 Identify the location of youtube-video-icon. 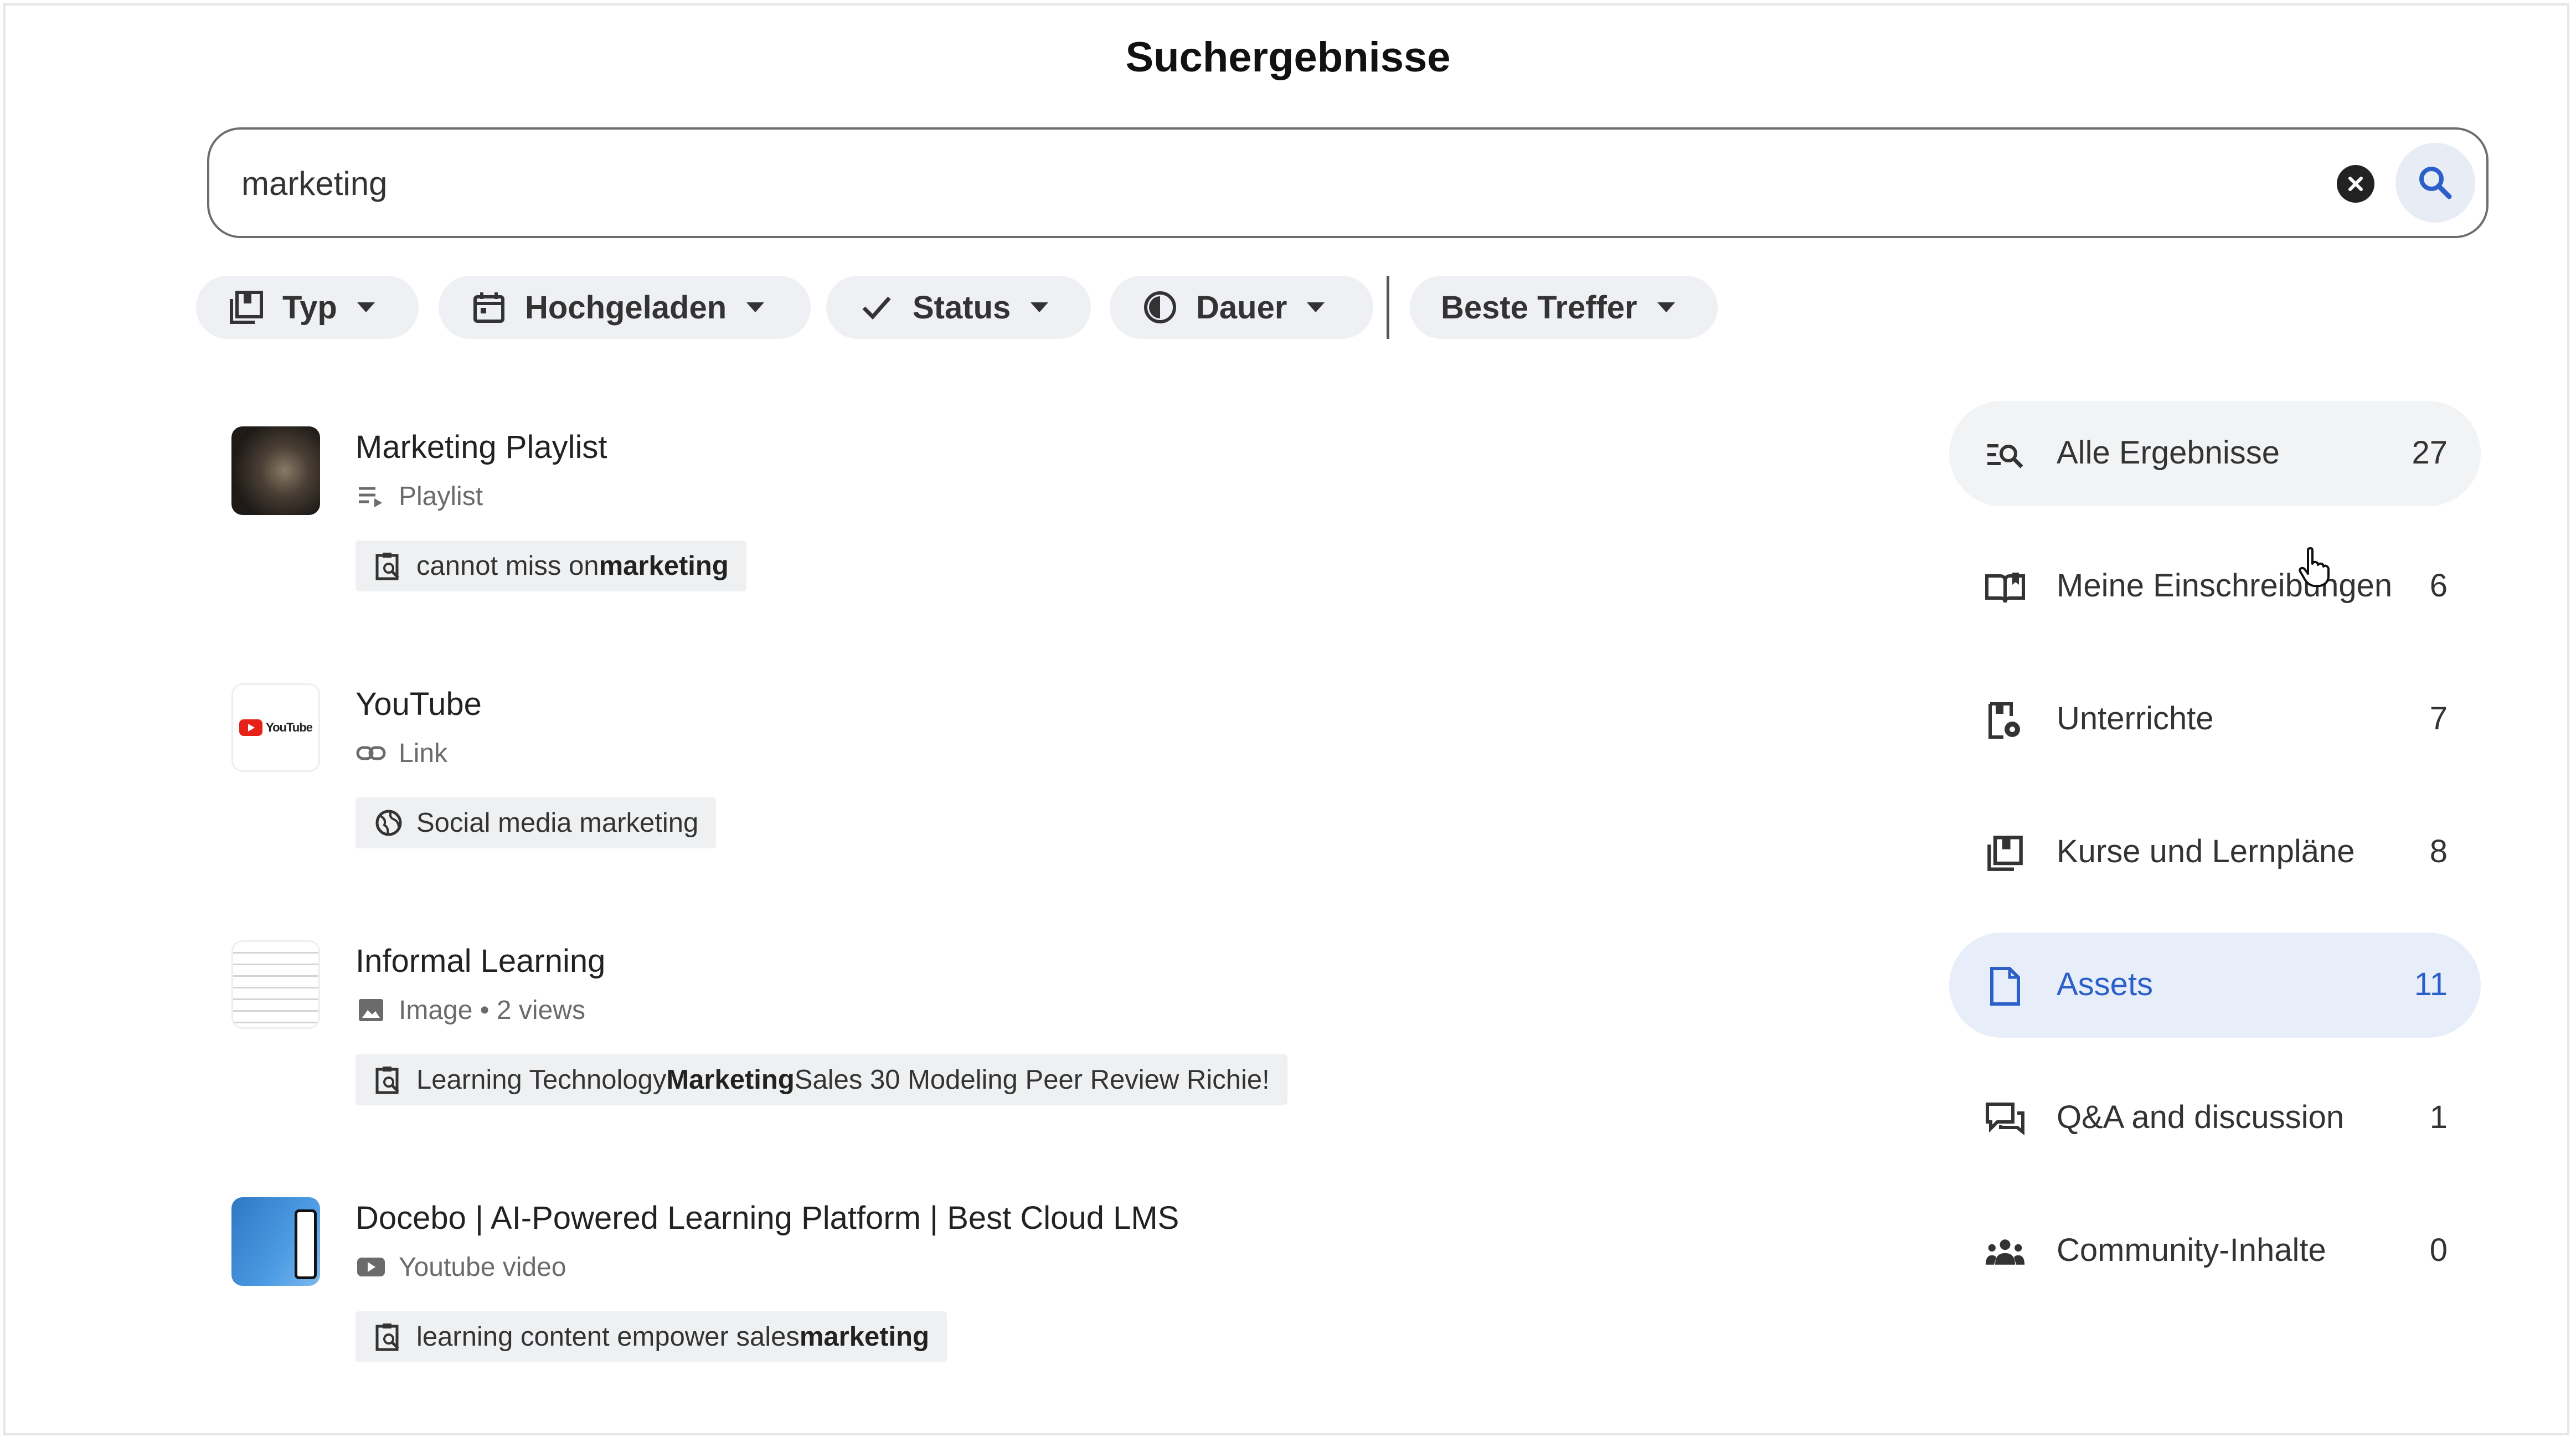
(371, 1267).